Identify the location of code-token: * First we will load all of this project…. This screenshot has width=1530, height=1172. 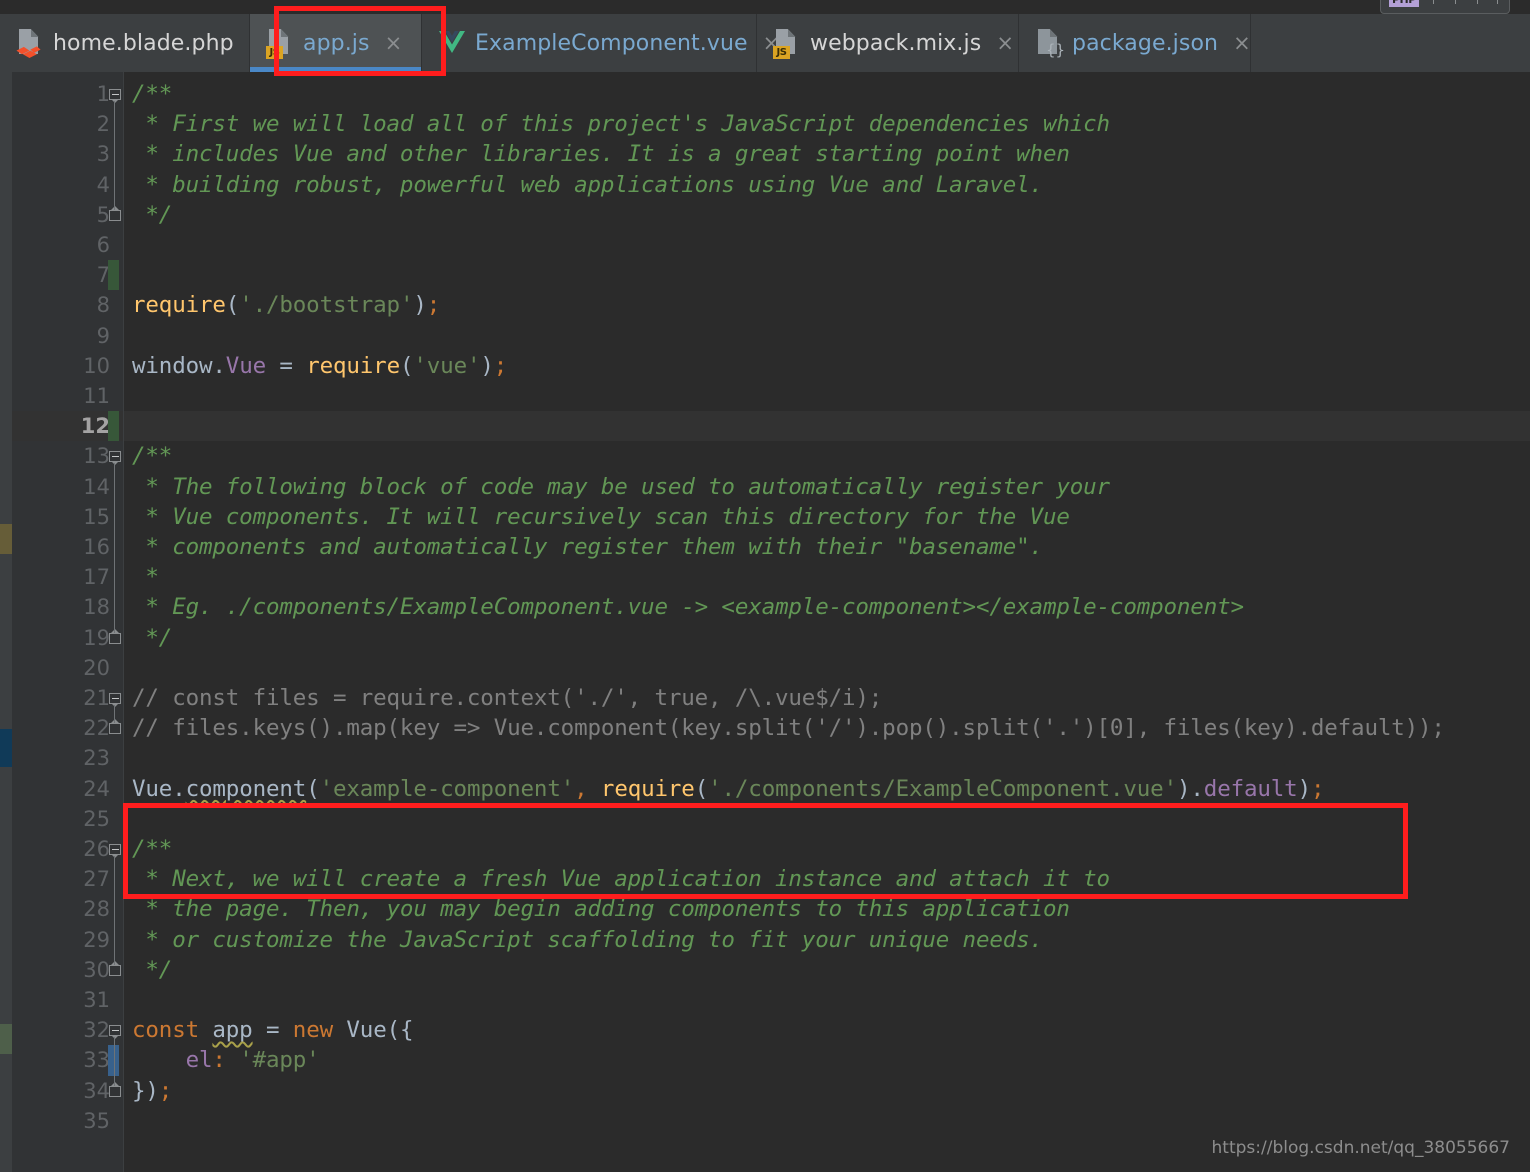
(621, 124).